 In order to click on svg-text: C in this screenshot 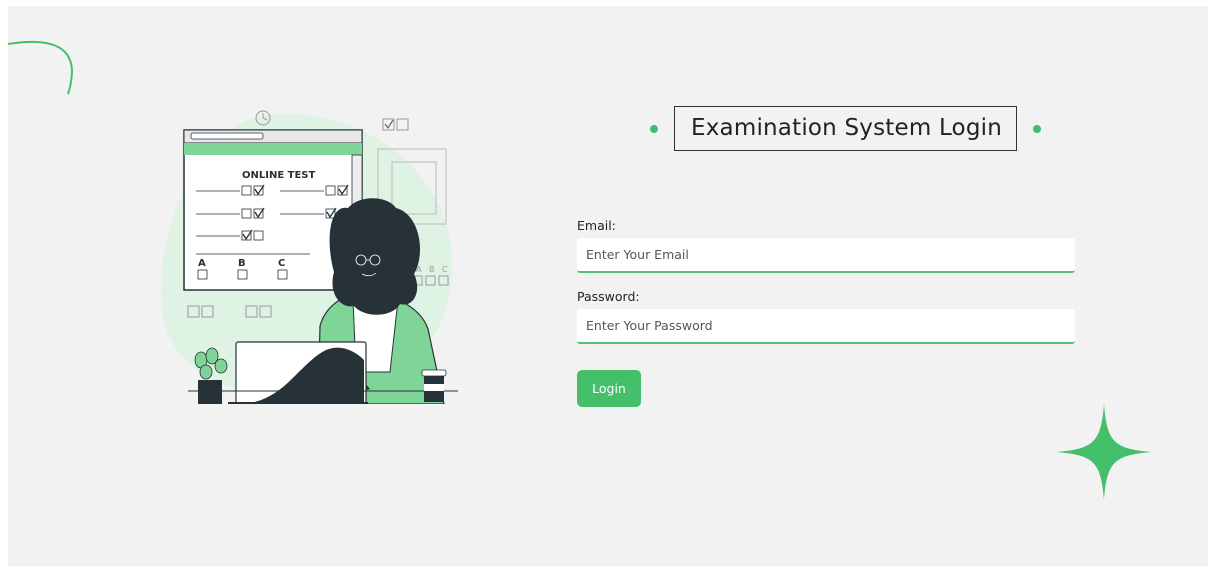, I will do `click(445, 269)`.